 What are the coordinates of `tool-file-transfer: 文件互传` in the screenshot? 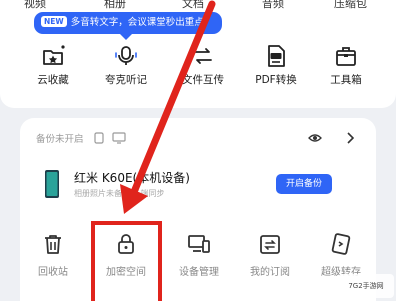 It's located at (203, 67).